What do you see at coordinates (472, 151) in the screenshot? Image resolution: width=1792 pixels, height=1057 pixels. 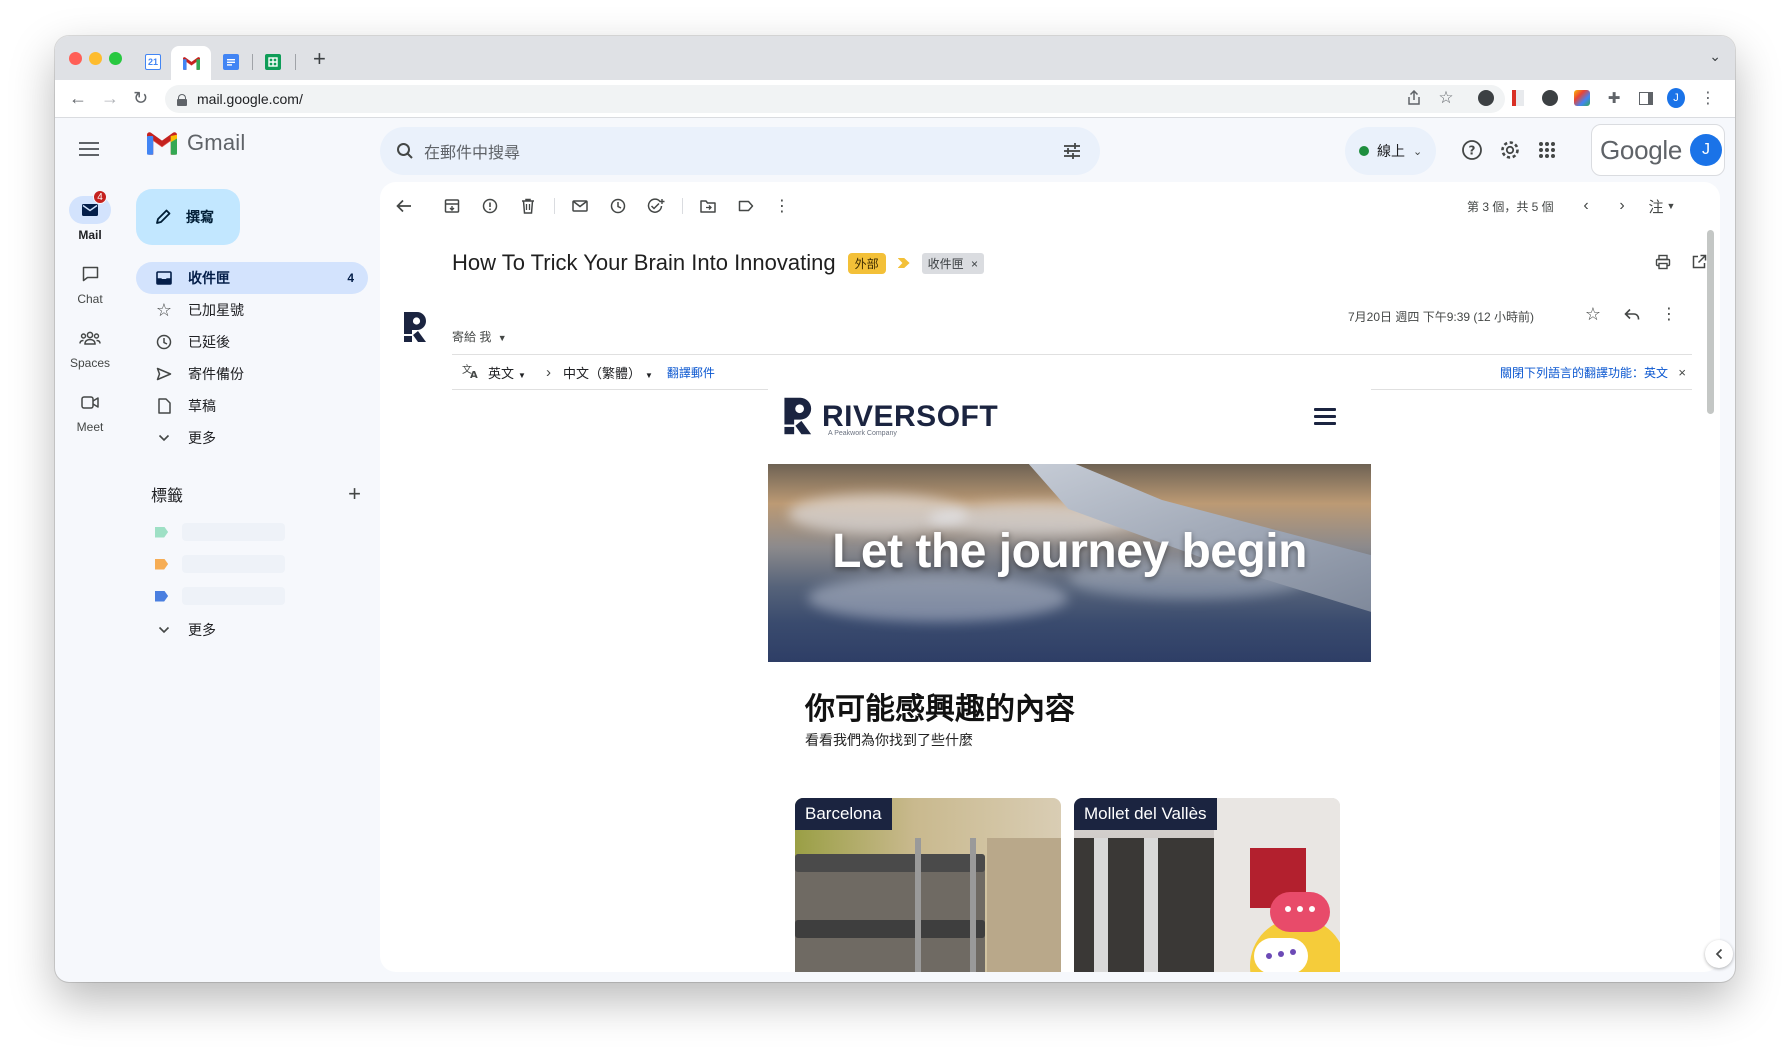 I see `search-input: 在郵件中搜尋` at bounding box center [472, 151].